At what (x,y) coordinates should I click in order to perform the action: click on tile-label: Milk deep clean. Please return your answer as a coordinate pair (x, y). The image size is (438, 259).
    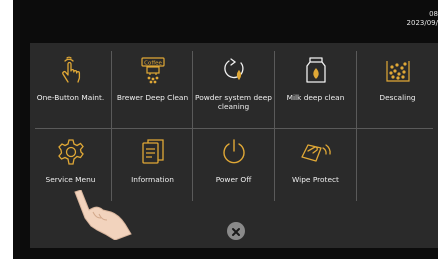
    Looking at the image, I should click on (315, 97).